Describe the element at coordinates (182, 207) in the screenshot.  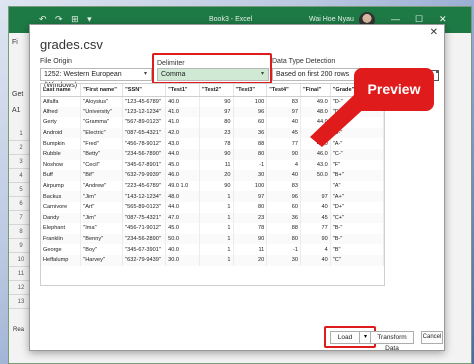
I see `table-cell: 44.0` at that location.